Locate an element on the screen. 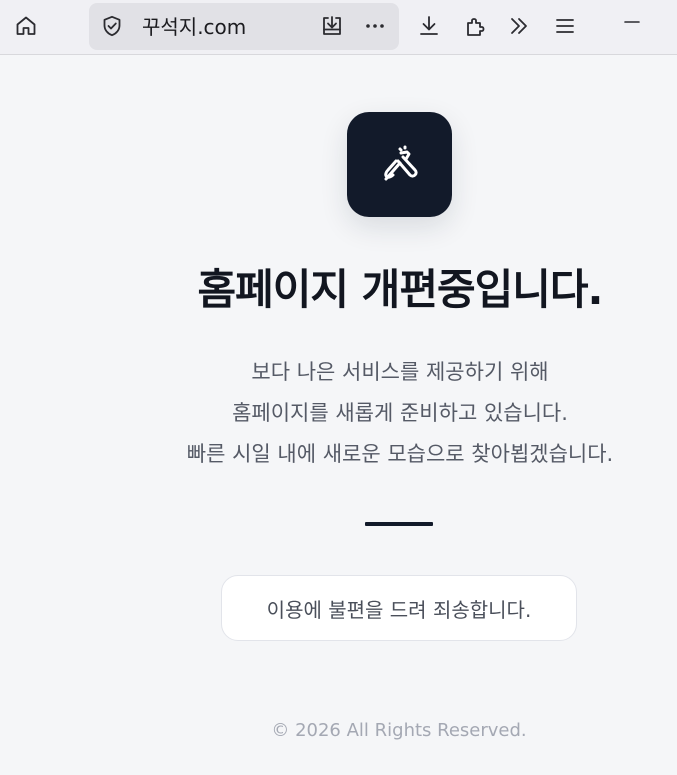 The width and height of the screenshot is (677, 775). chevron-double-right-icon is located at coordinates (519, 26).